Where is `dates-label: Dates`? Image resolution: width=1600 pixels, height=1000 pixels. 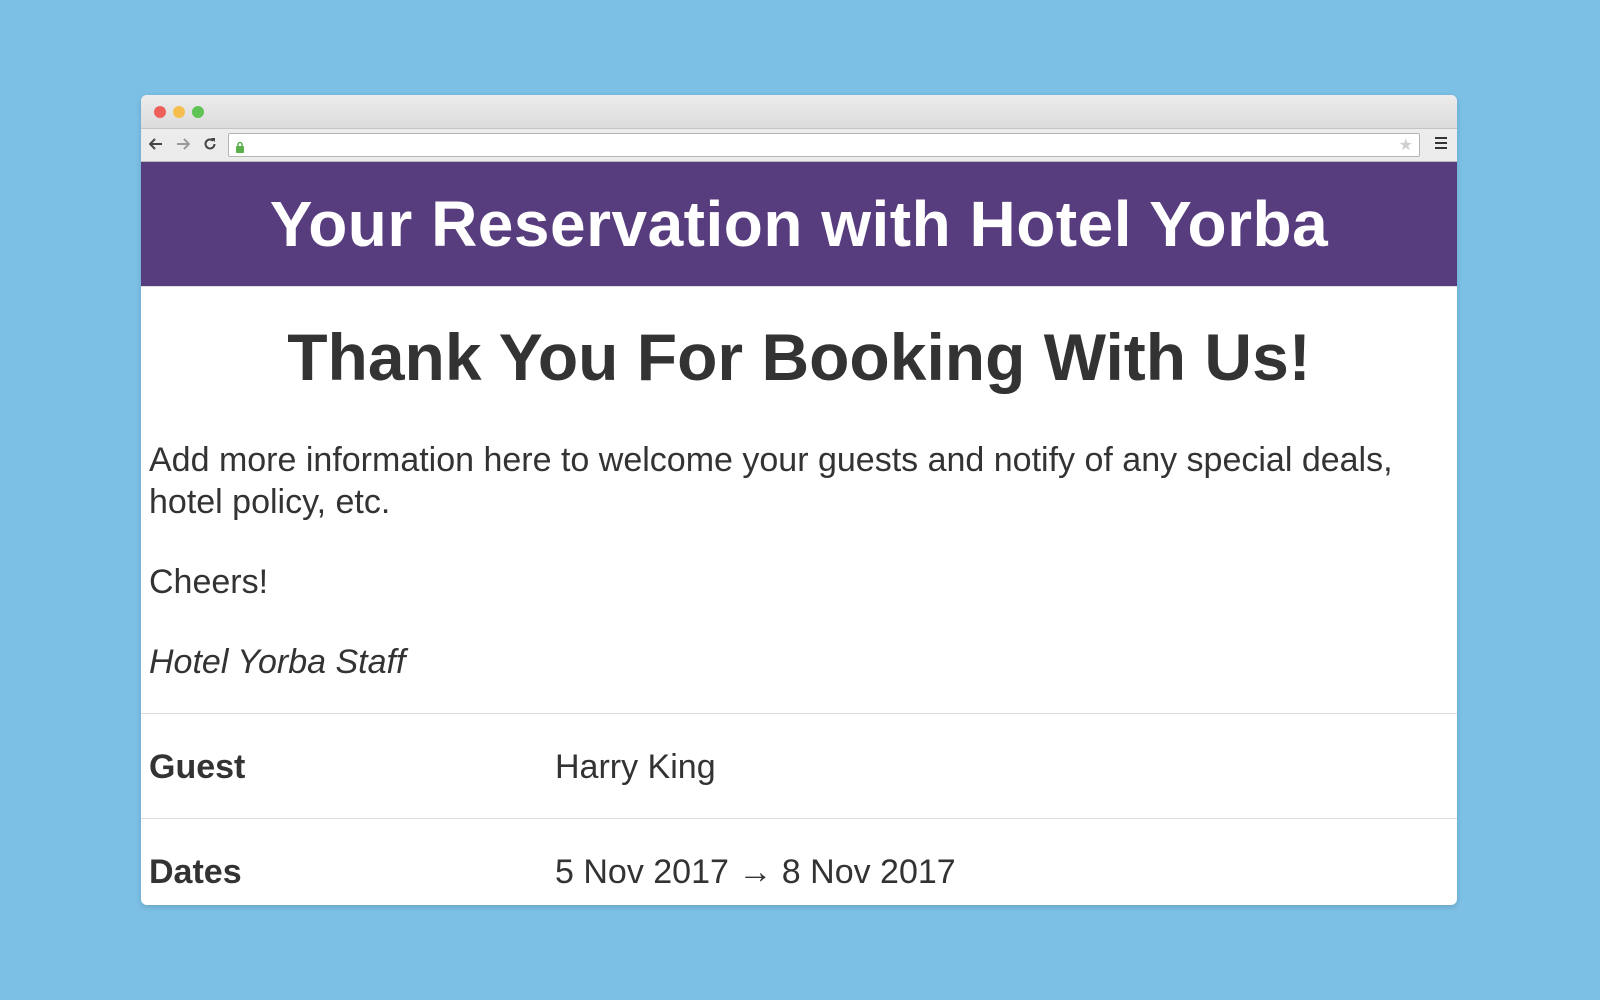
dates-label: Dates is located at coordinates (195, 872).